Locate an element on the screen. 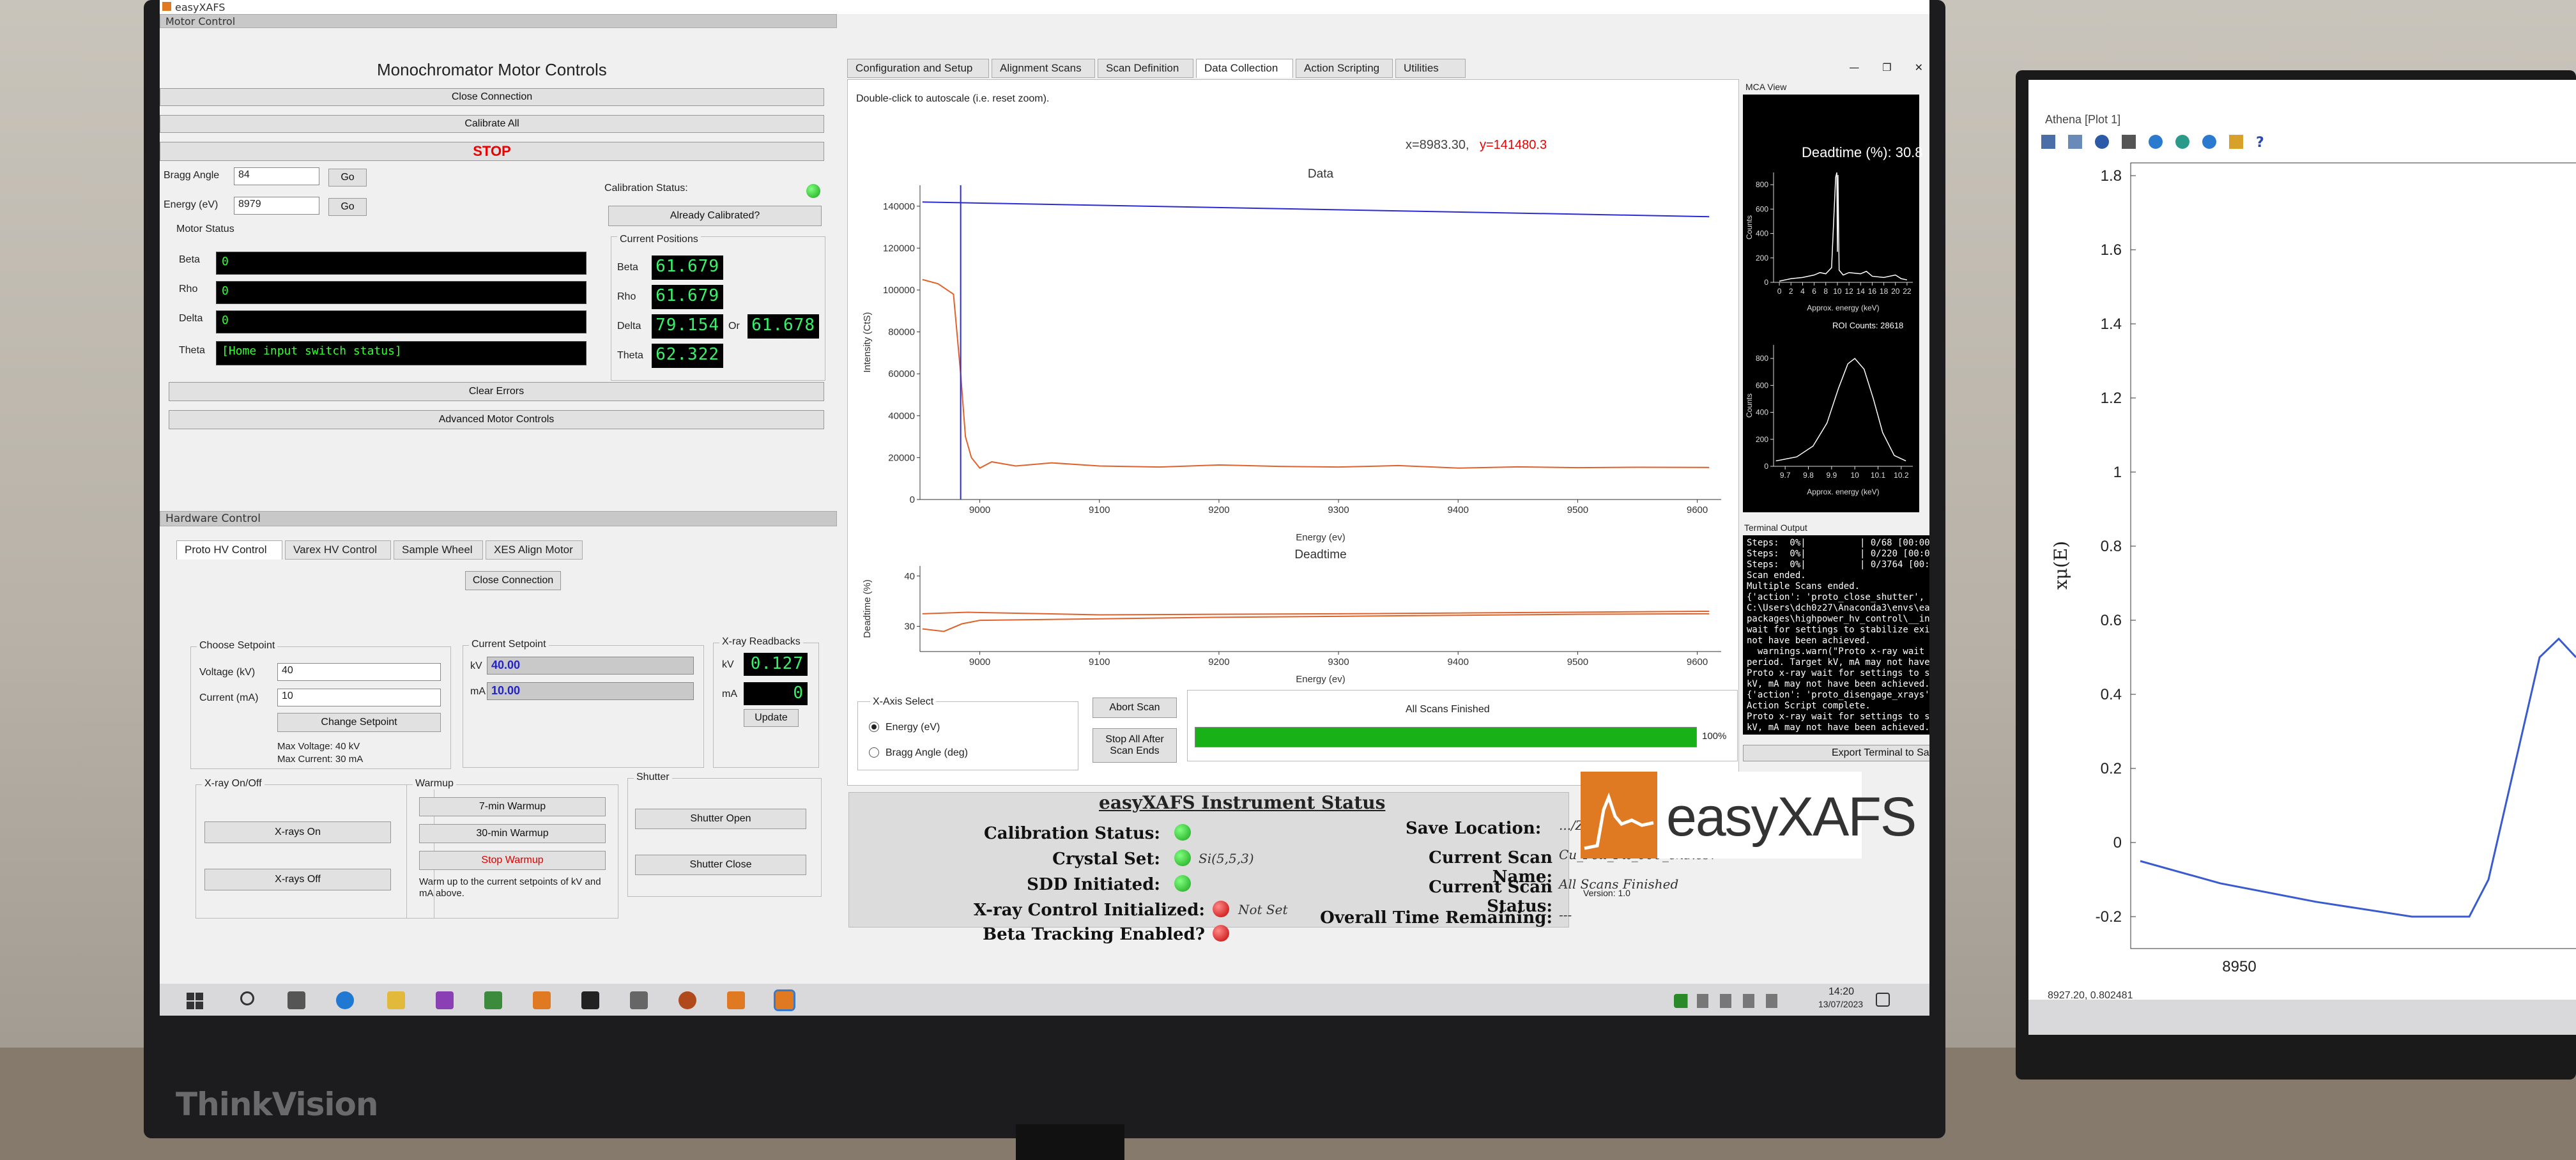 This screenshot has width=2576, height=1160. bragg-go-button: Go is located at coordinates (347, 178).